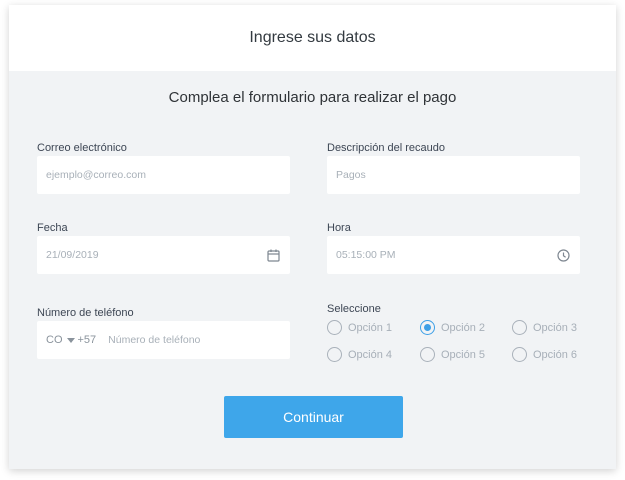 This screenshot has height=480, width=625. What do you see at coordinates (70, 340) in the screenshot?
I see `caret-down-icon` at bounding box center [70, 340].